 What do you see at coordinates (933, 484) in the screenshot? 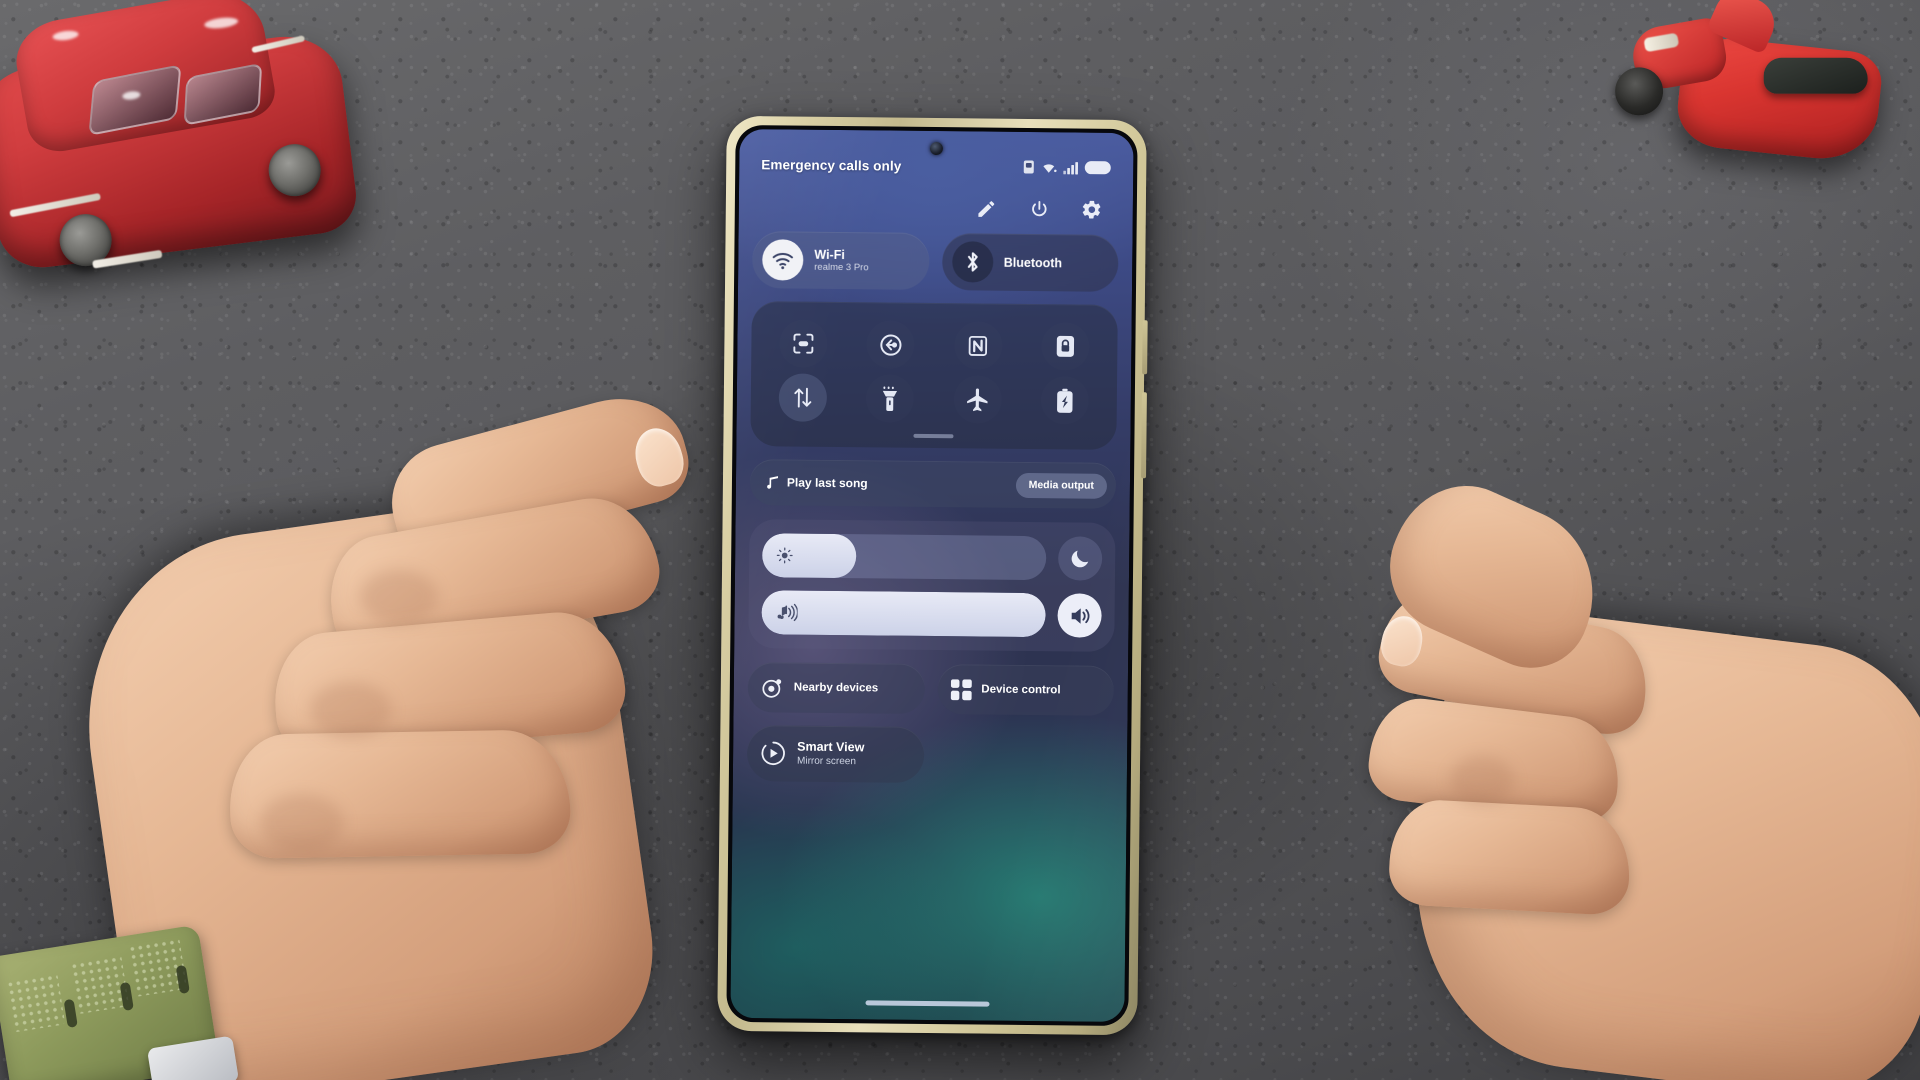
I see `media-row: Play last song Media output` at bounding box center [933, 484].